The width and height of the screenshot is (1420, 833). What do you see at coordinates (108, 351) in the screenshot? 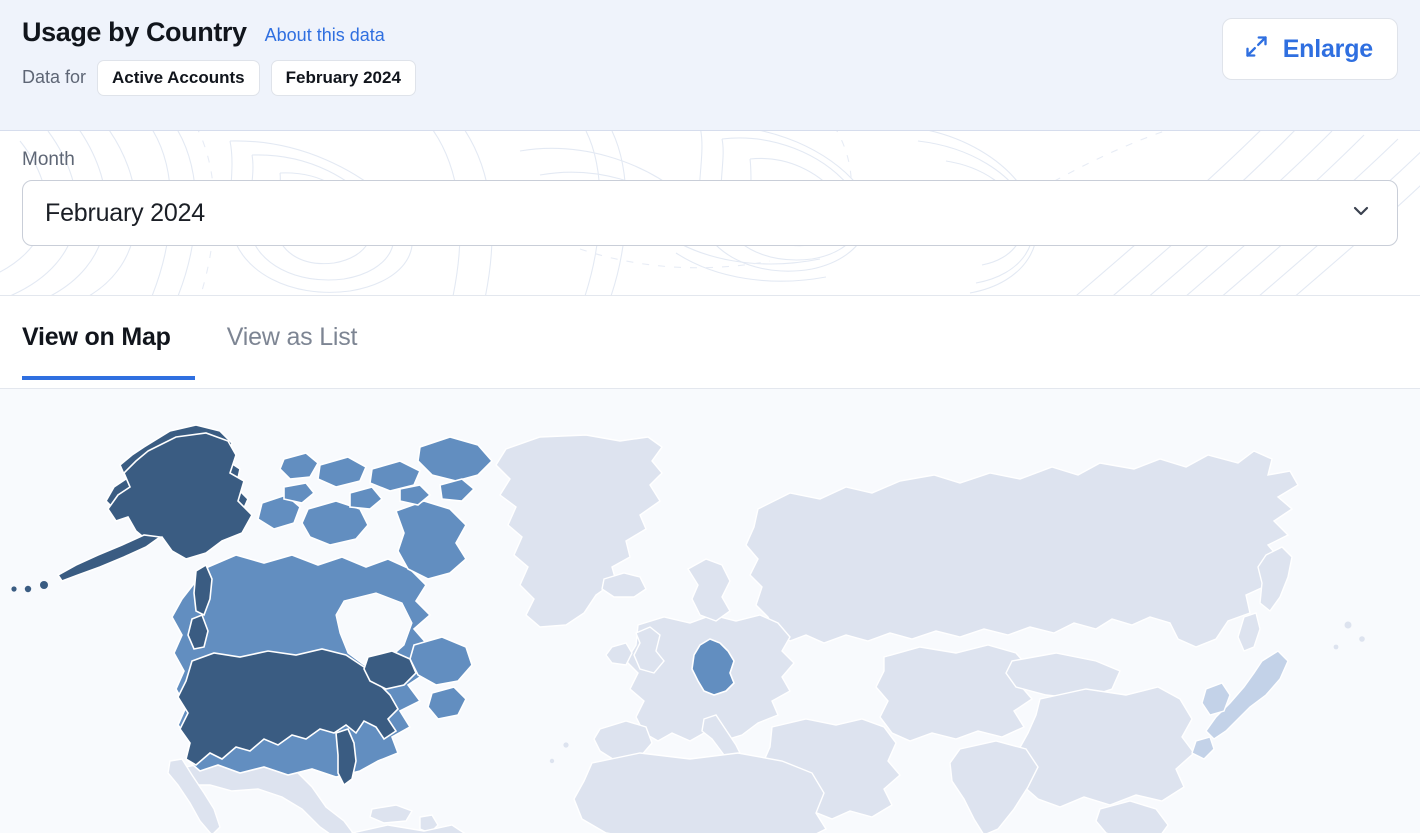
I see `tab-view-on-map: View on Map` at bounding box center [108, 351].